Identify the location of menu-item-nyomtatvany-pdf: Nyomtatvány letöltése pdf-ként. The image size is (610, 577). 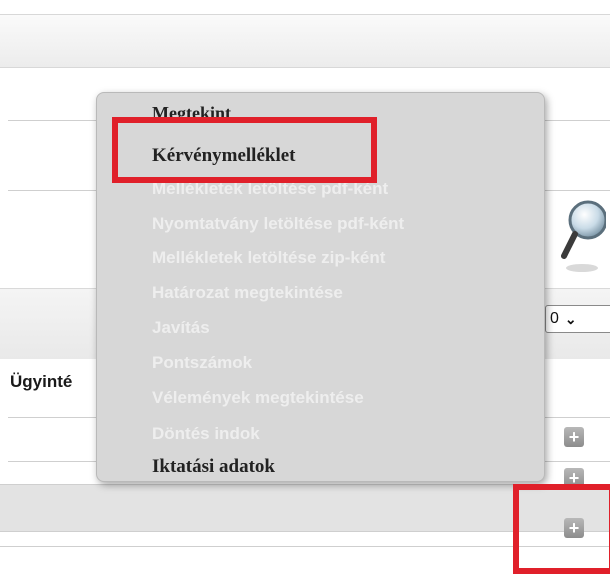
(278, 223).